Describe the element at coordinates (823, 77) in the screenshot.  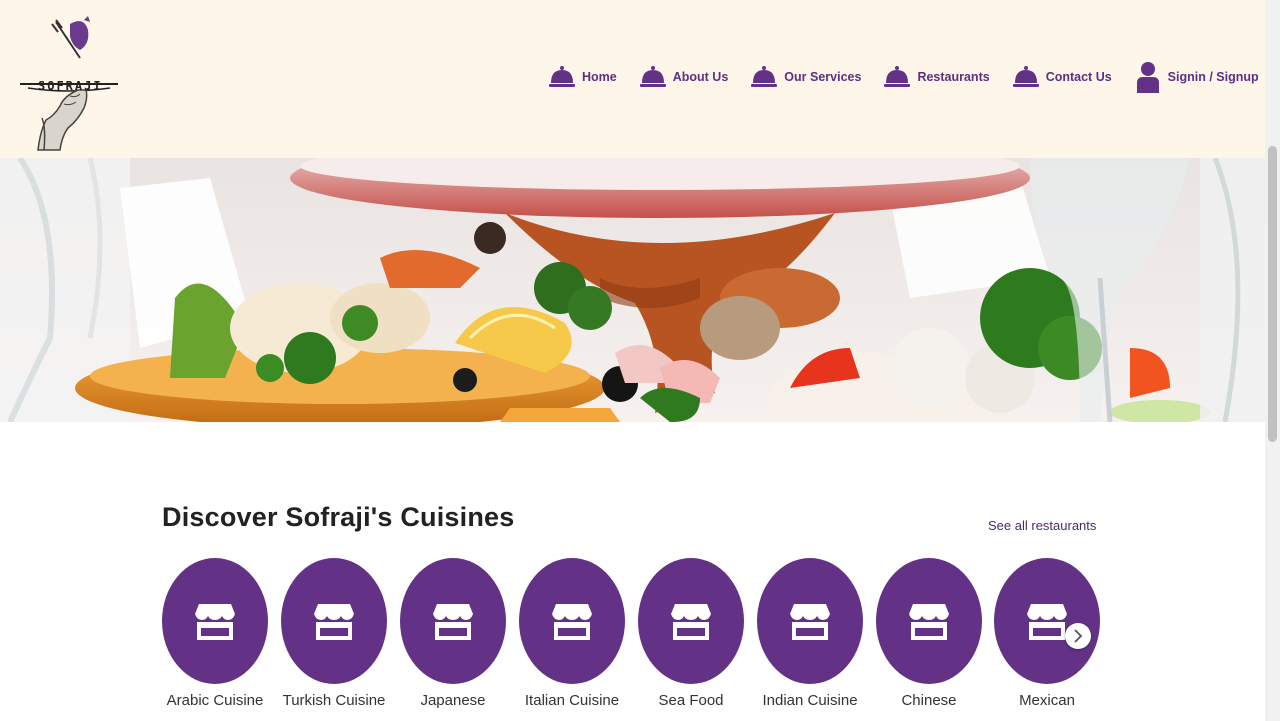
I see `nav-label-our-services: Our Services` at that location.